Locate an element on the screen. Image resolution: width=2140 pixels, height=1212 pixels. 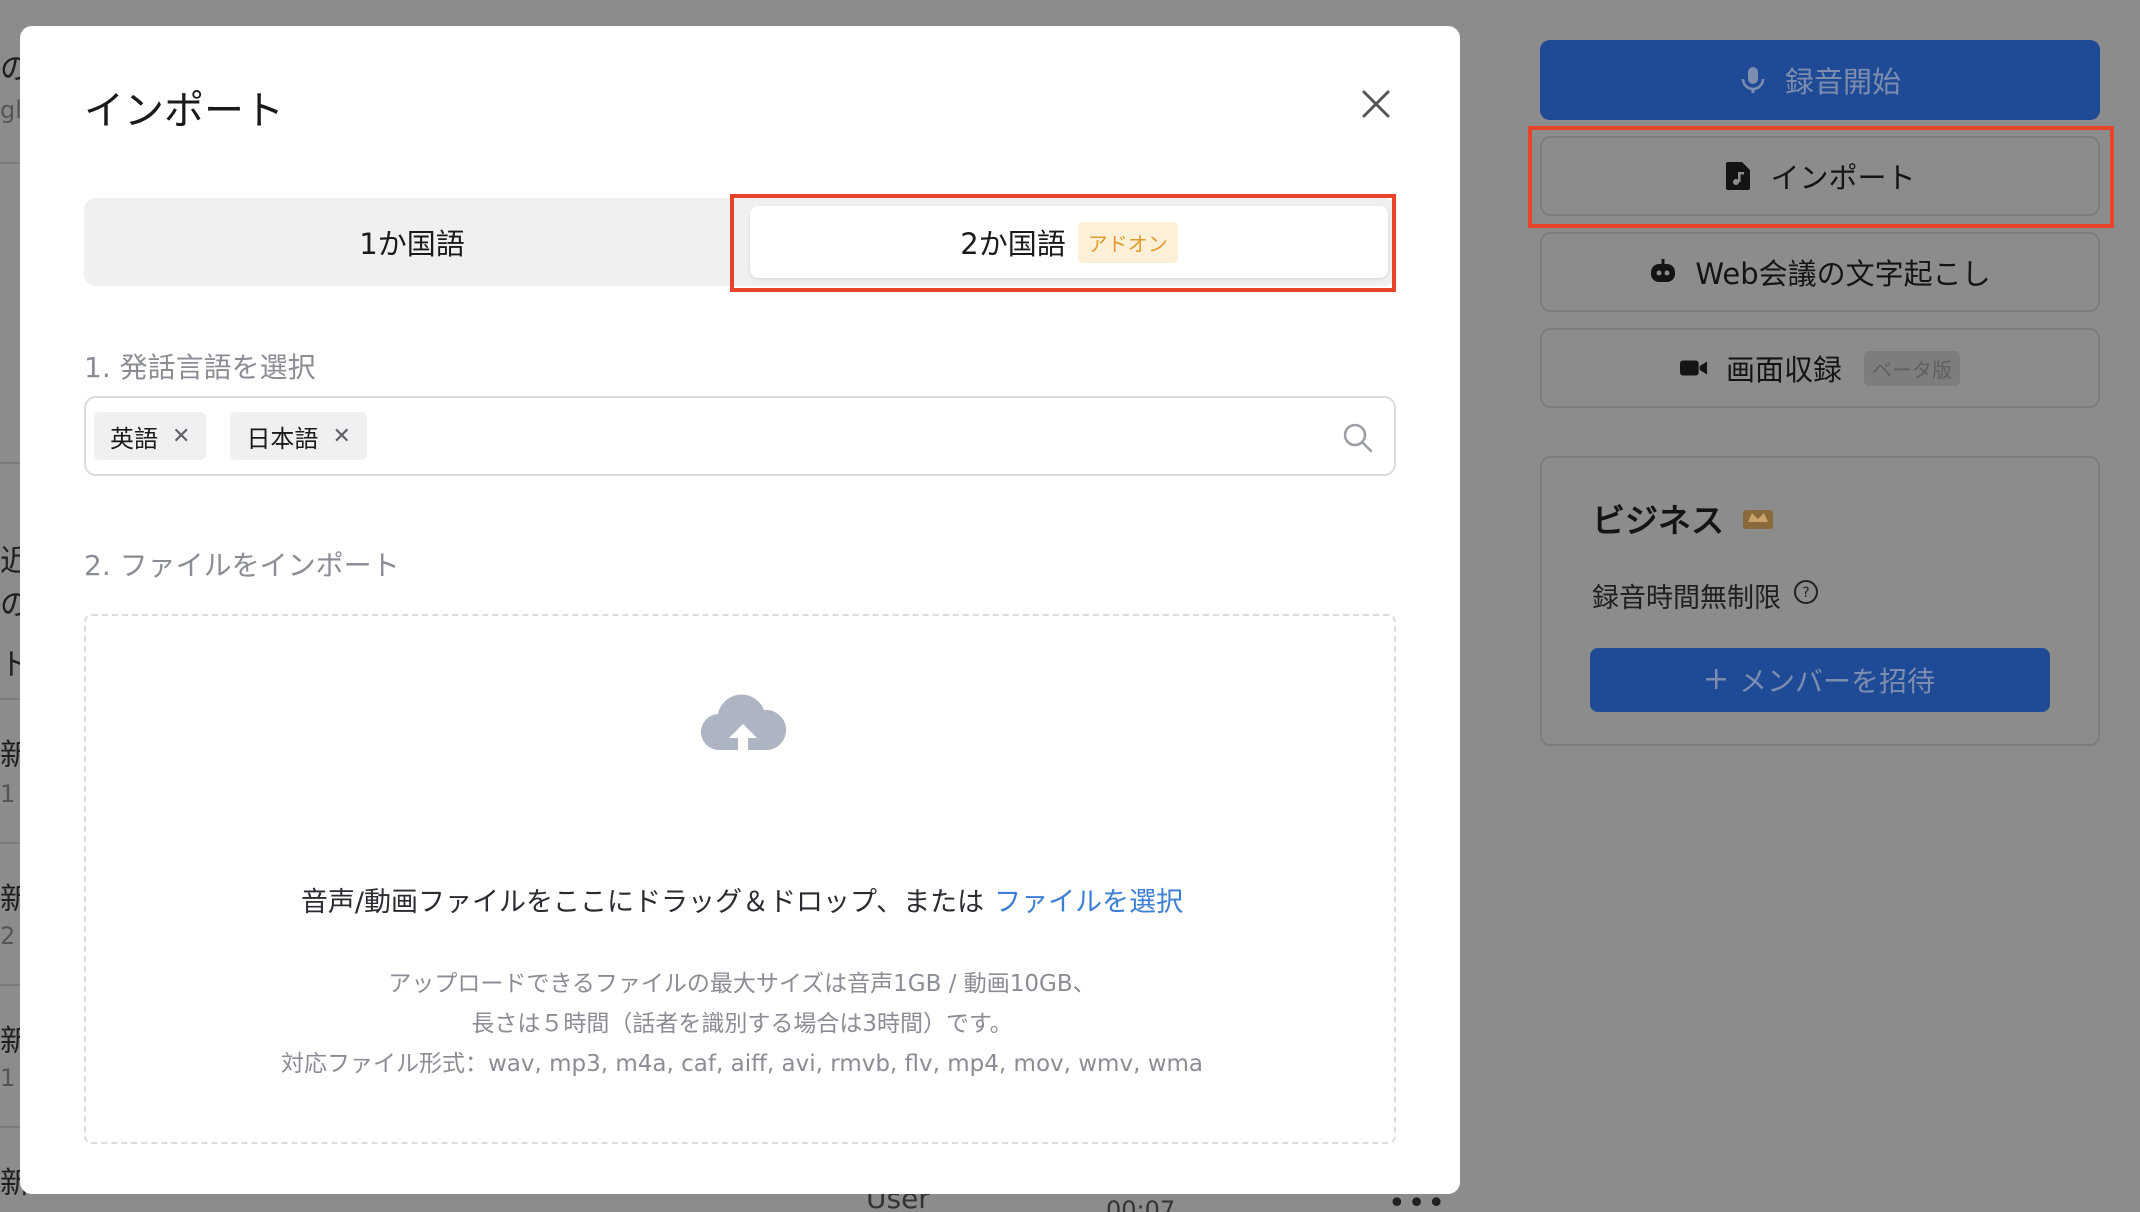
close-button is located at coordinates (1376, 106).